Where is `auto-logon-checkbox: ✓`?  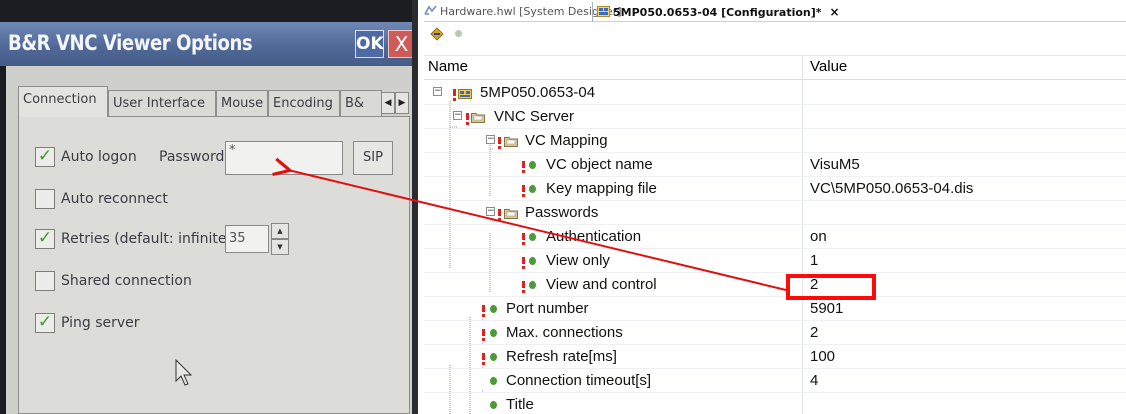
auto-logon-checkbox: ✓ is located at coordinates (45, 157).